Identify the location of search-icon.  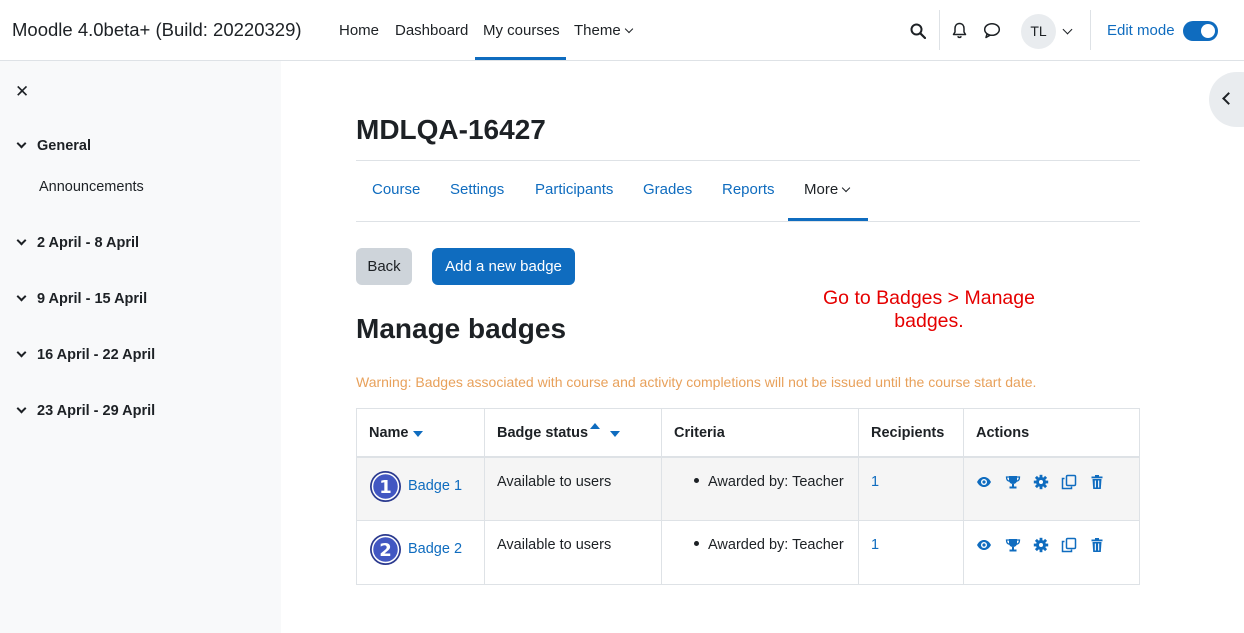
(918, 31).